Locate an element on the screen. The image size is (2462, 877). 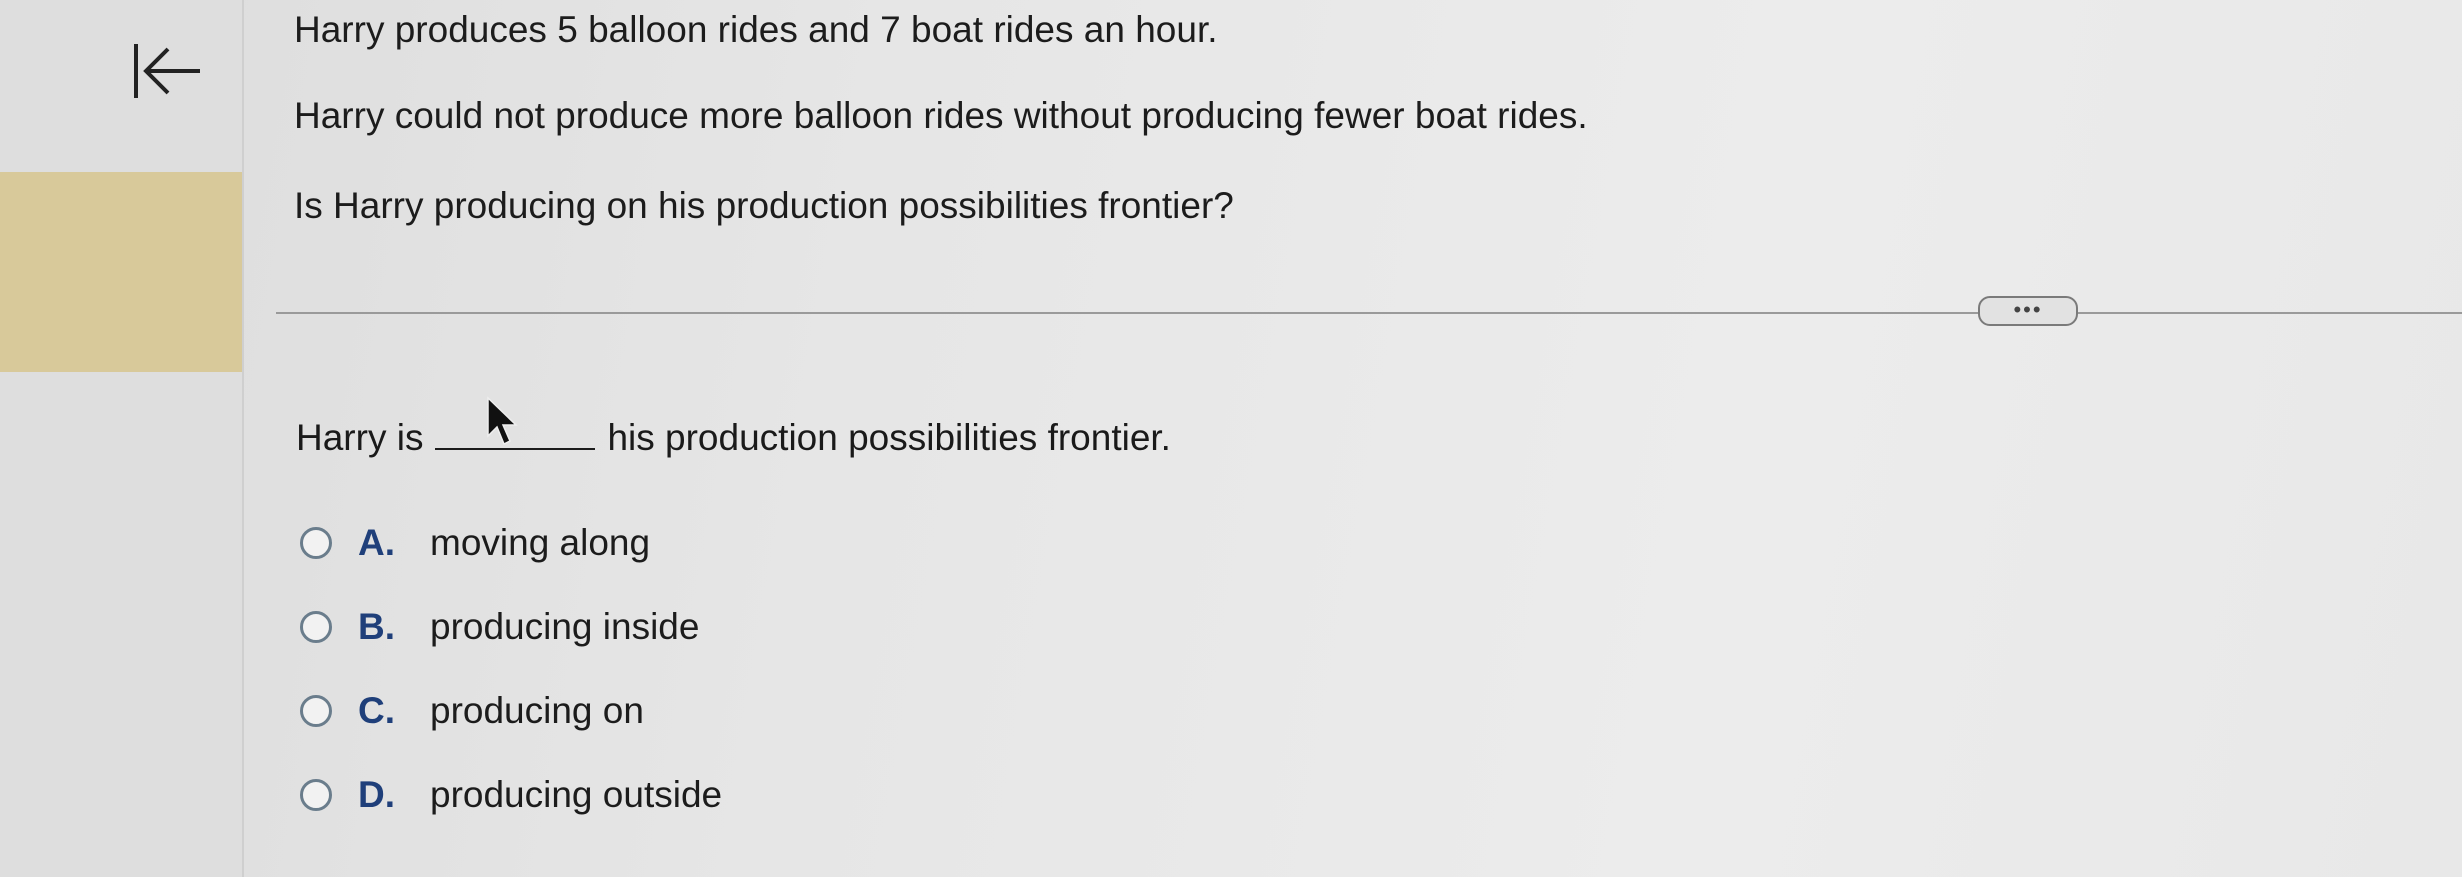
option-b: B. producing inside is located at coordinates (499, 627).